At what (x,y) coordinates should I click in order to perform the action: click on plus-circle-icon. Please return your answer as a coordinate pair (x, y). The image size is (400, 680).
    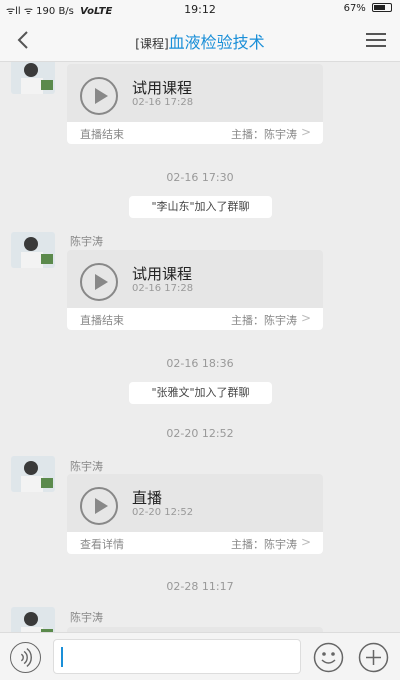
    Looking at the image, I should click on (373, 657).